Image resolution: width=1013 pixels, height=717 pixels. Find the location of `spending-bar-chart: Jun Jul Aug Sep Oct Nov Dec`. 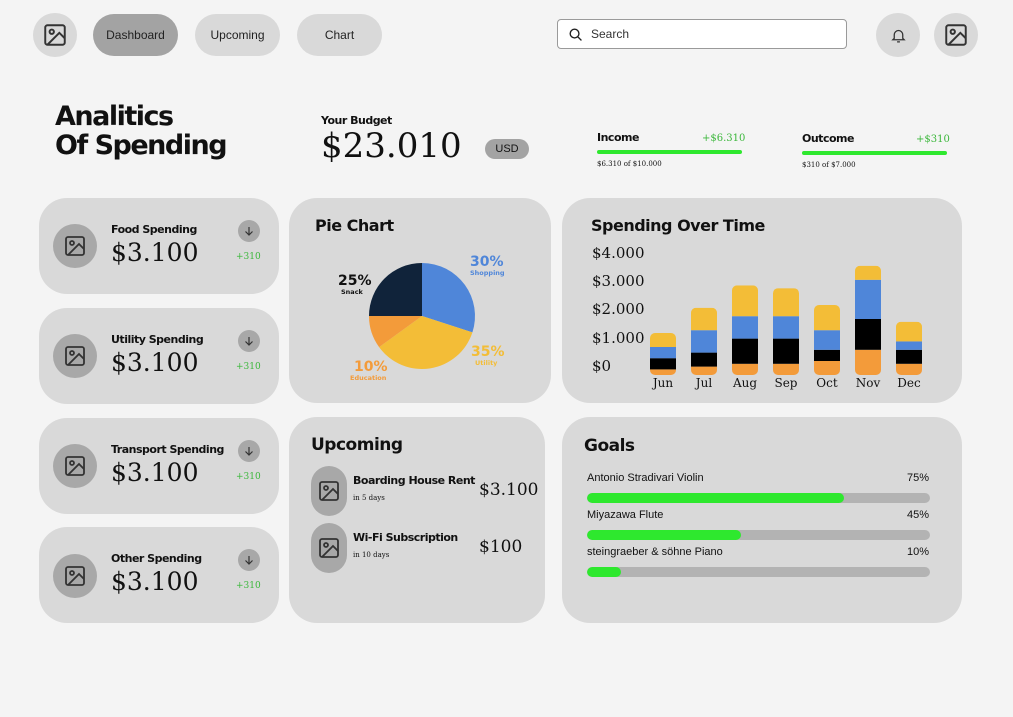

spending-bar-chart: Jun Jul Aug Sep Oct Nov Dec is located at coordinates (786, 327).